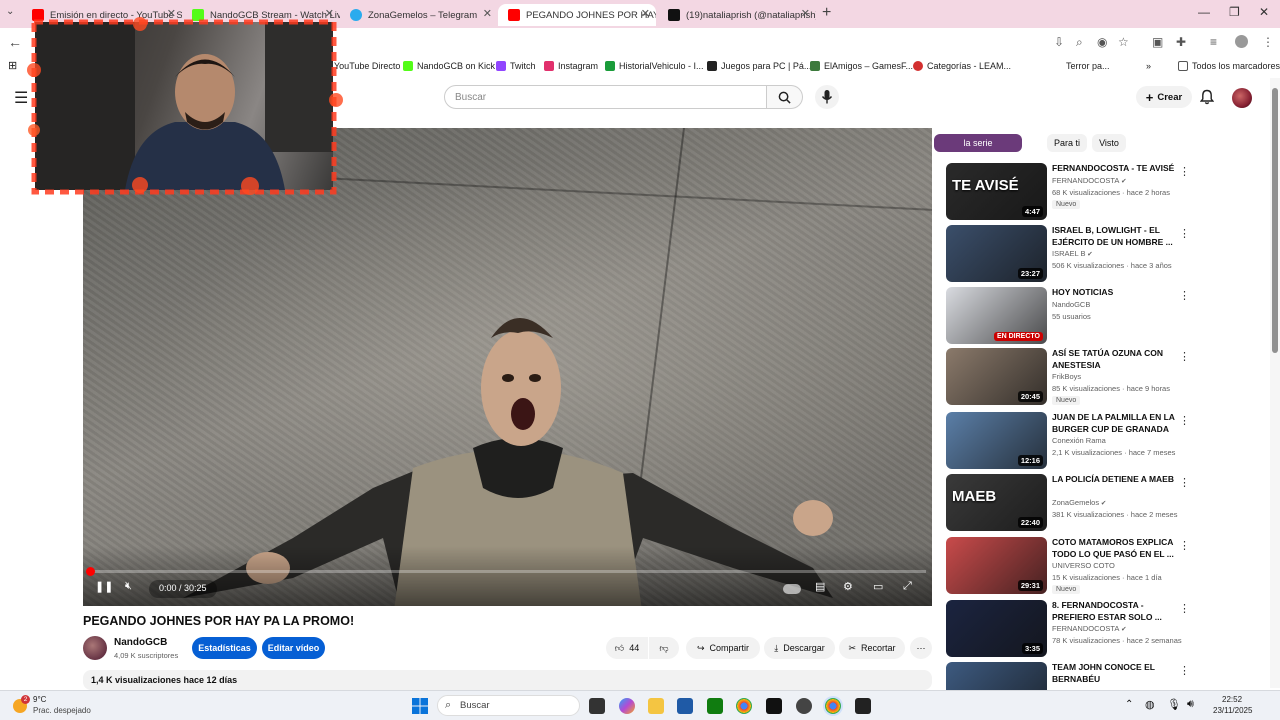 This screenshot has height=720, width=1280. What do you see at coordinates (1089, 180) in the screenshot?
I see `recommendation-channel: FERNANDOCOSTA ✔` at bounding box center [1089, 180].